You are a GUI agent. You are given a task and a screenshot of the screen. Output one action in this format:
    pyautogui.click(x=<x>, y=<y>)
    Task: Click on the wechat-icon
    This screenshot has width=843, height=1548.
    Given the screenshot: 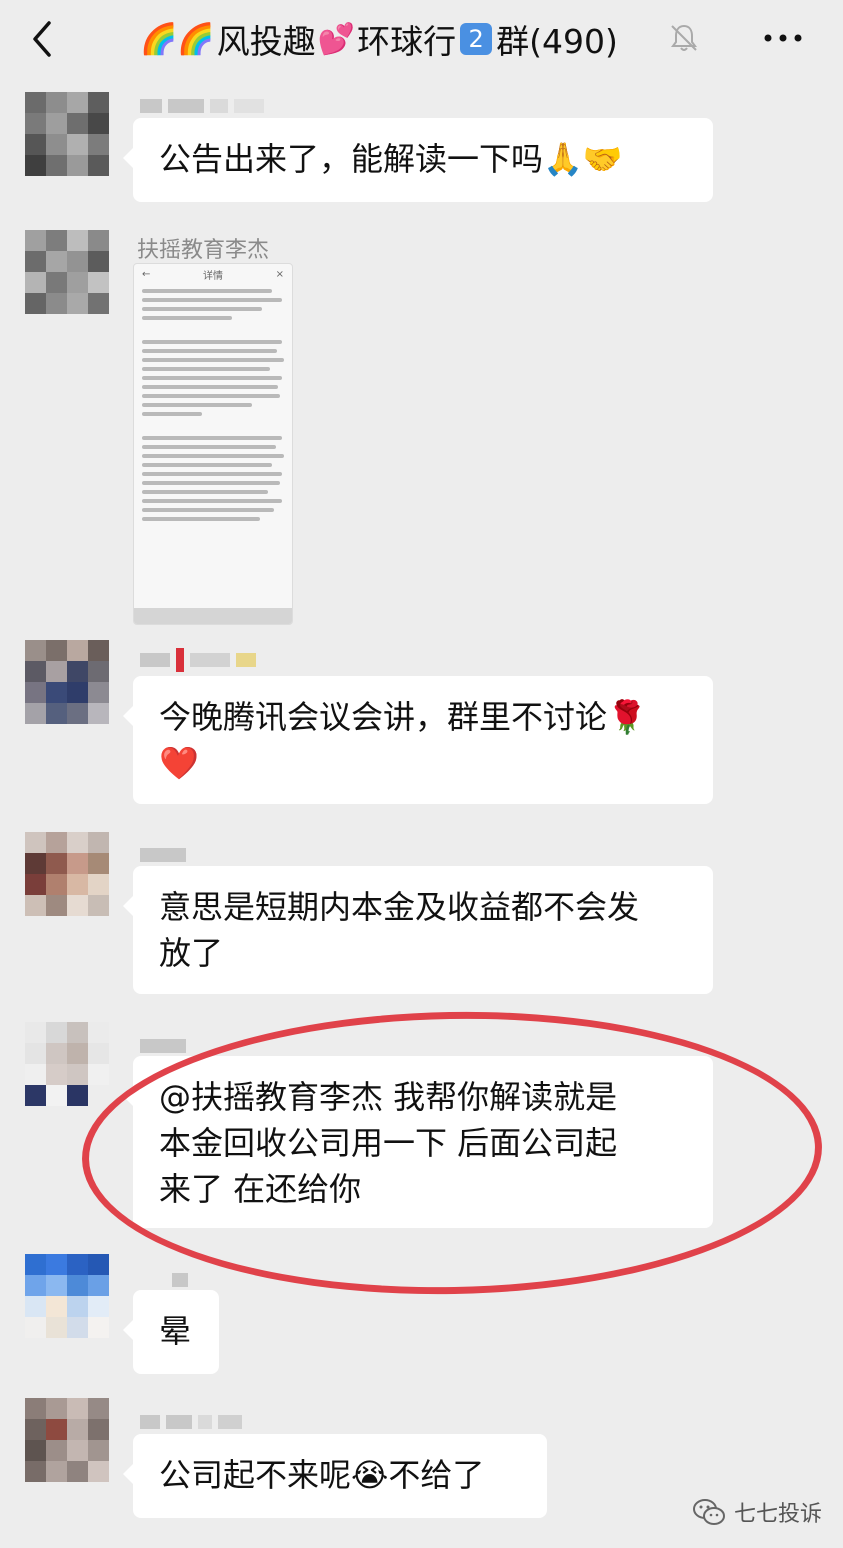 What is the action you would take?
    pyautogui.click(x=709, y=1512)
    